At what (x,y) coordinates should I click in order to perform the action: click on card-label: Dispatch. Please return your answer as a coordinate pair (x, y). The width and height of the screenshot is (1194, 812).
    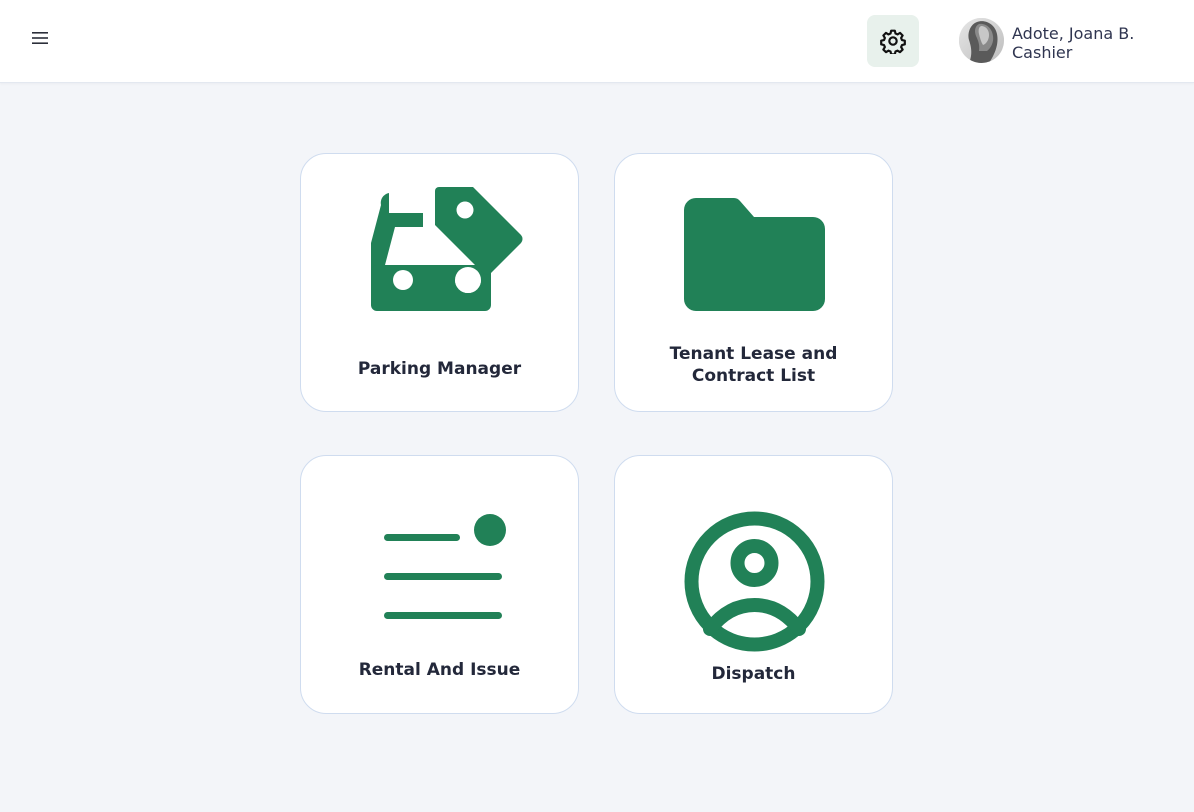
    Looking at the image, I should click on (753, 674).